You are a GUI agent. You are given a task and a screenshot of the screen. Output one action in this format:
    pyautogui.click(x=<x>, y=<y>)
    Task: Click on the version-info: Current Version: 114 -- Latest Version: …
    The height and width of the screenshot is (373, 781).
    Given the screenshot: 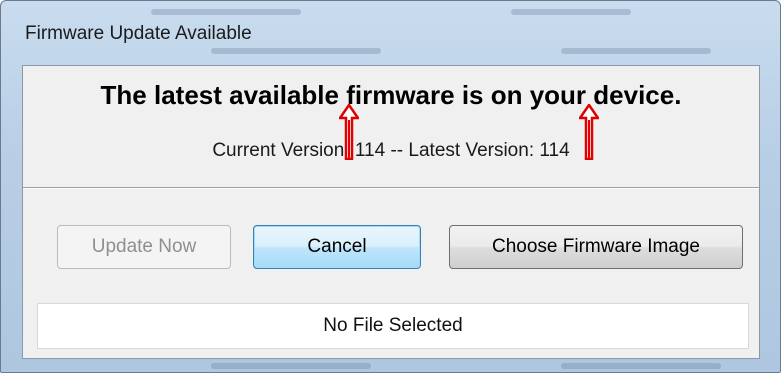 What is the action you would take?
    pyautogui.click(x=391, y=151)
    